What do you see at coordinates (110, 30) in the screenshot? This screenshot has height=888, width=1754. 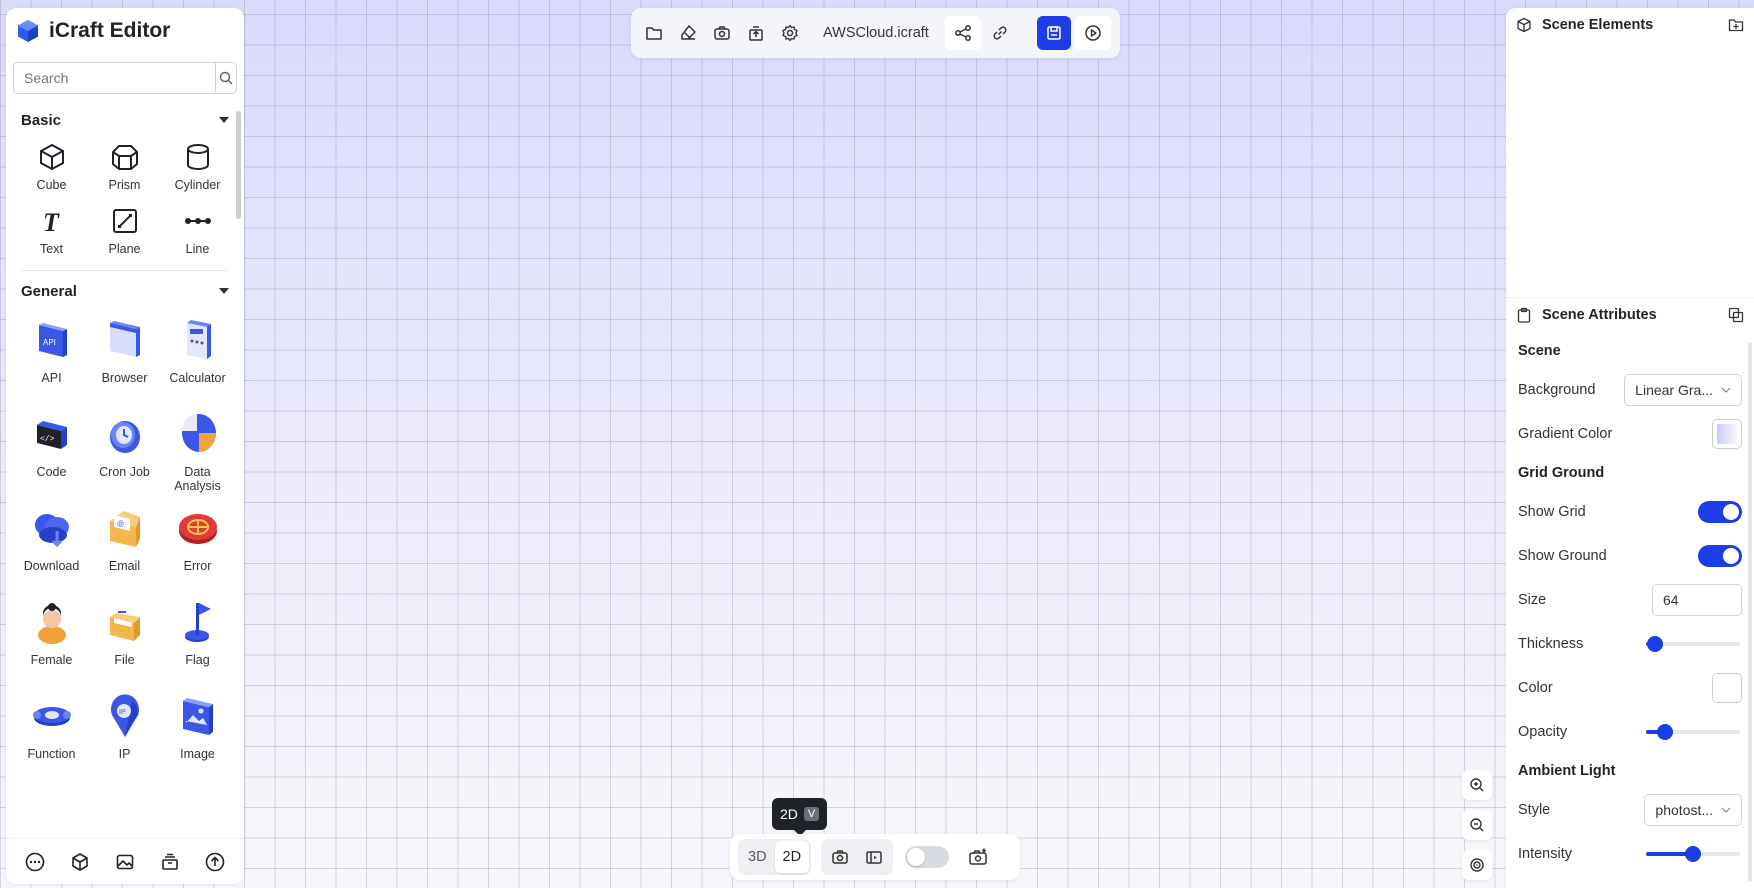 I see `app-title: iCraft Editor` at bounding box center [110, 30].